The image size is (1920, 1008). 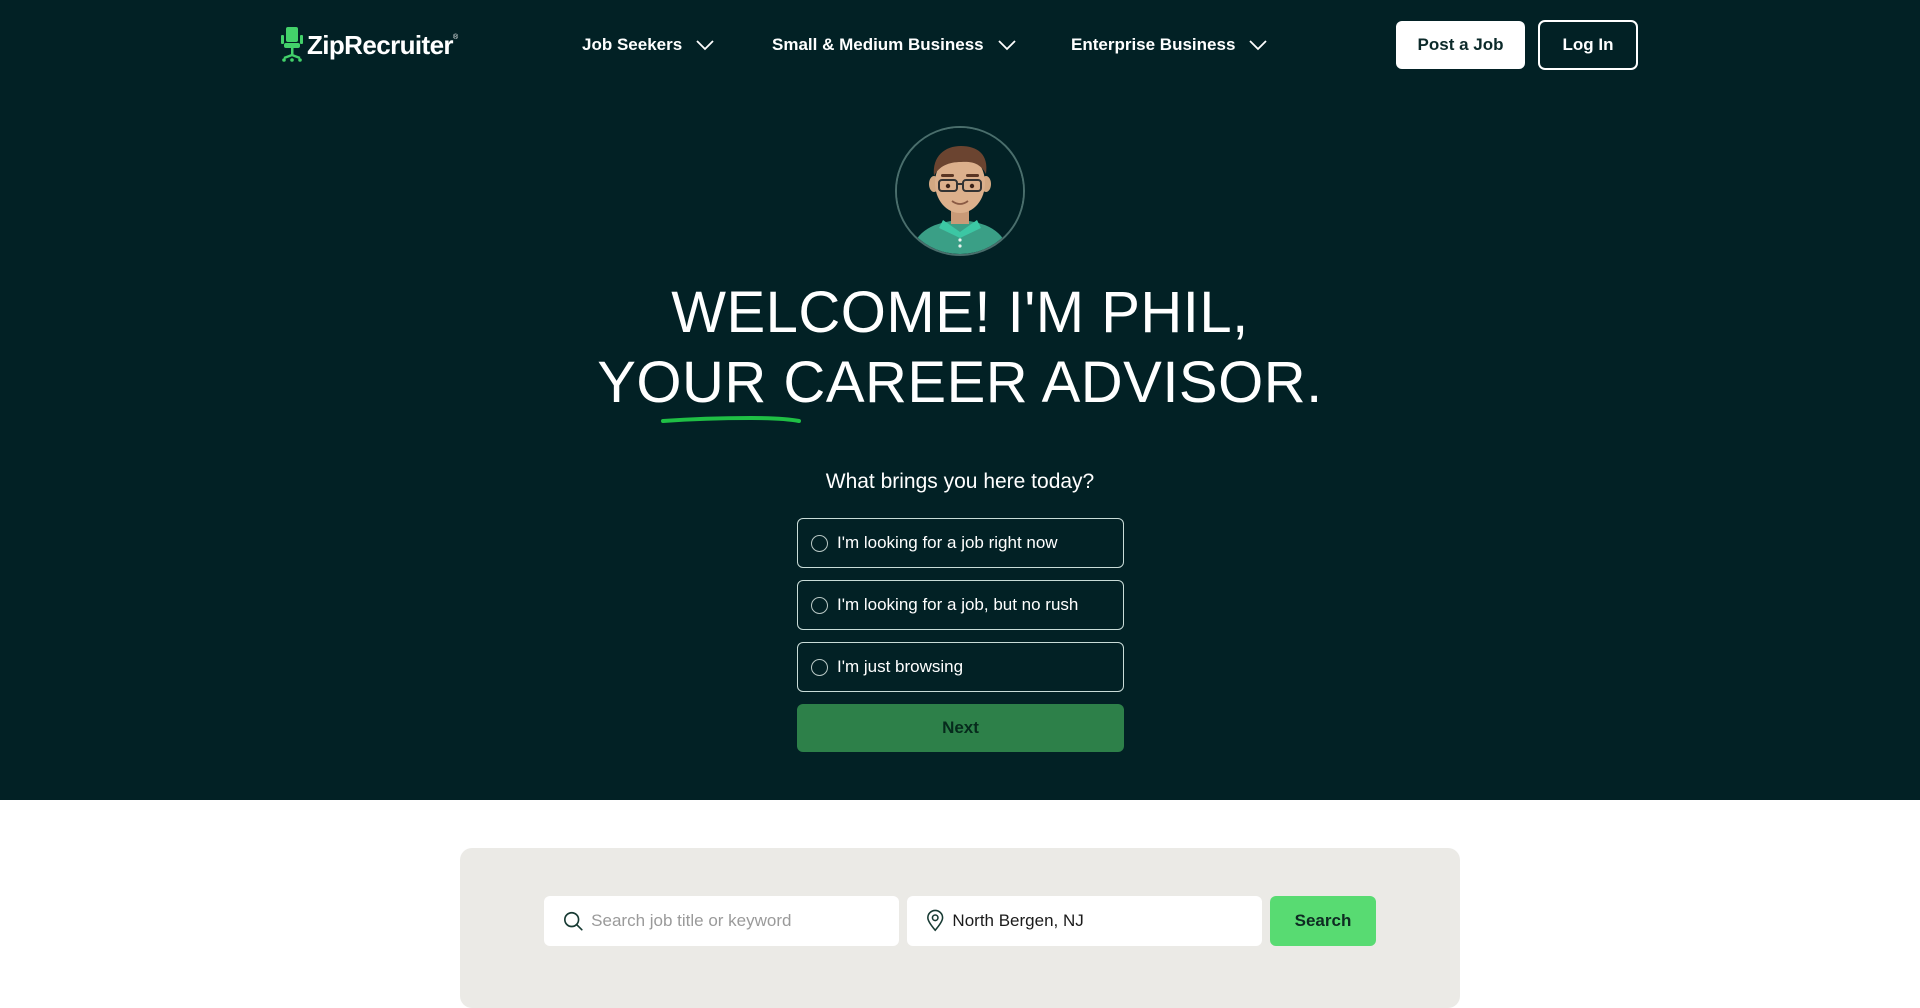 I want to click on nav-label: Enterprise Business, so click(x=1153, y=44).